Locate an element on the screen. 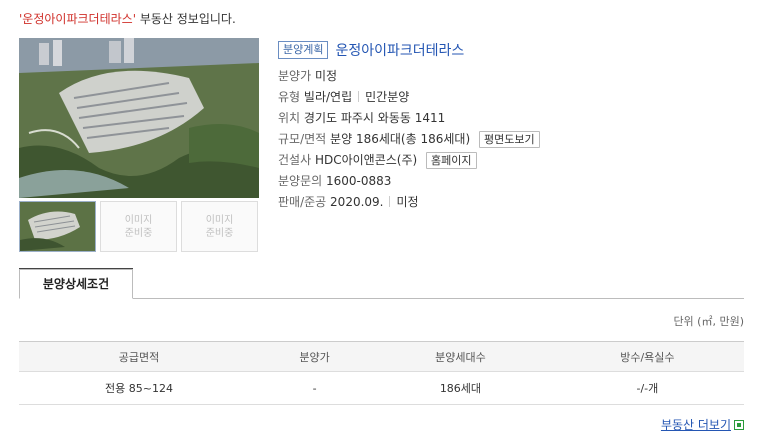  inquiry-row: 분양문의 1600-0883 is located at coordinates (334, 181).